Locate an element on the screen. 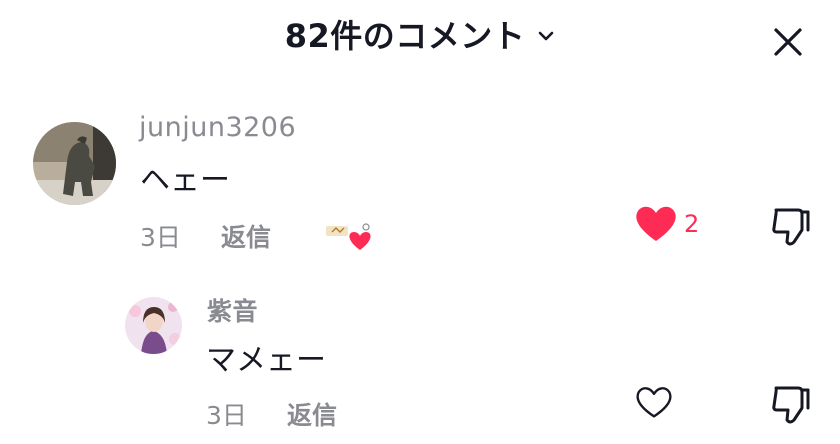 This screenshot has height=444, width=840. comment-text: ヘェー is located at coordinates (185, 180).